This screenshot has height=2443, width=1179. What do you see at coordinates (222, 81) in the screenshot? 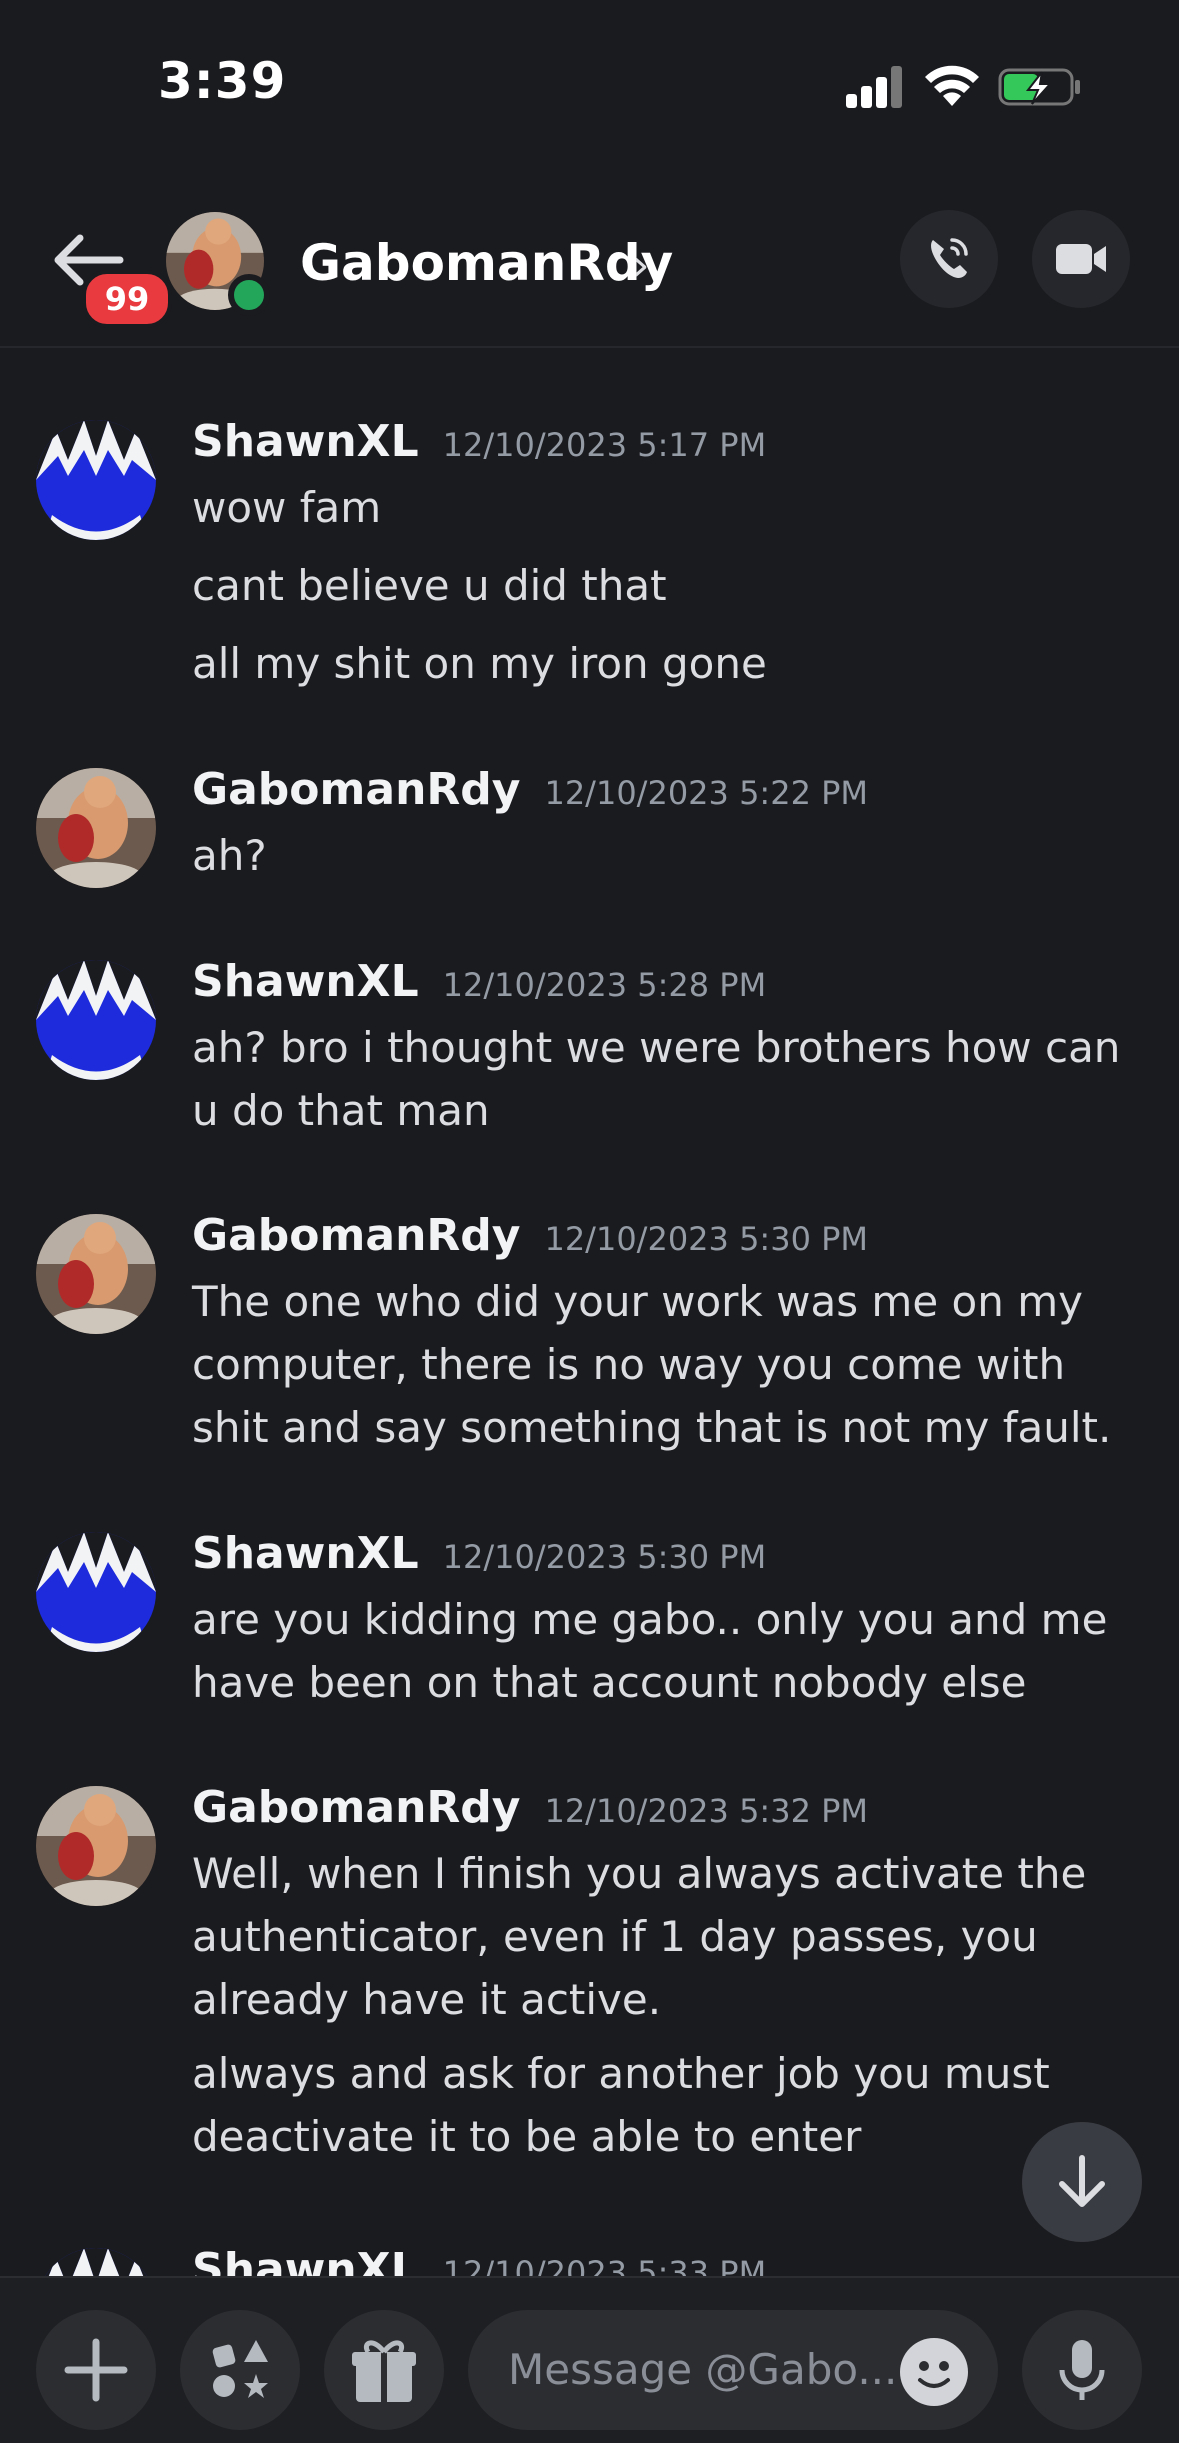
I see `status-time: 3:39` at bounding box center [222, 81].